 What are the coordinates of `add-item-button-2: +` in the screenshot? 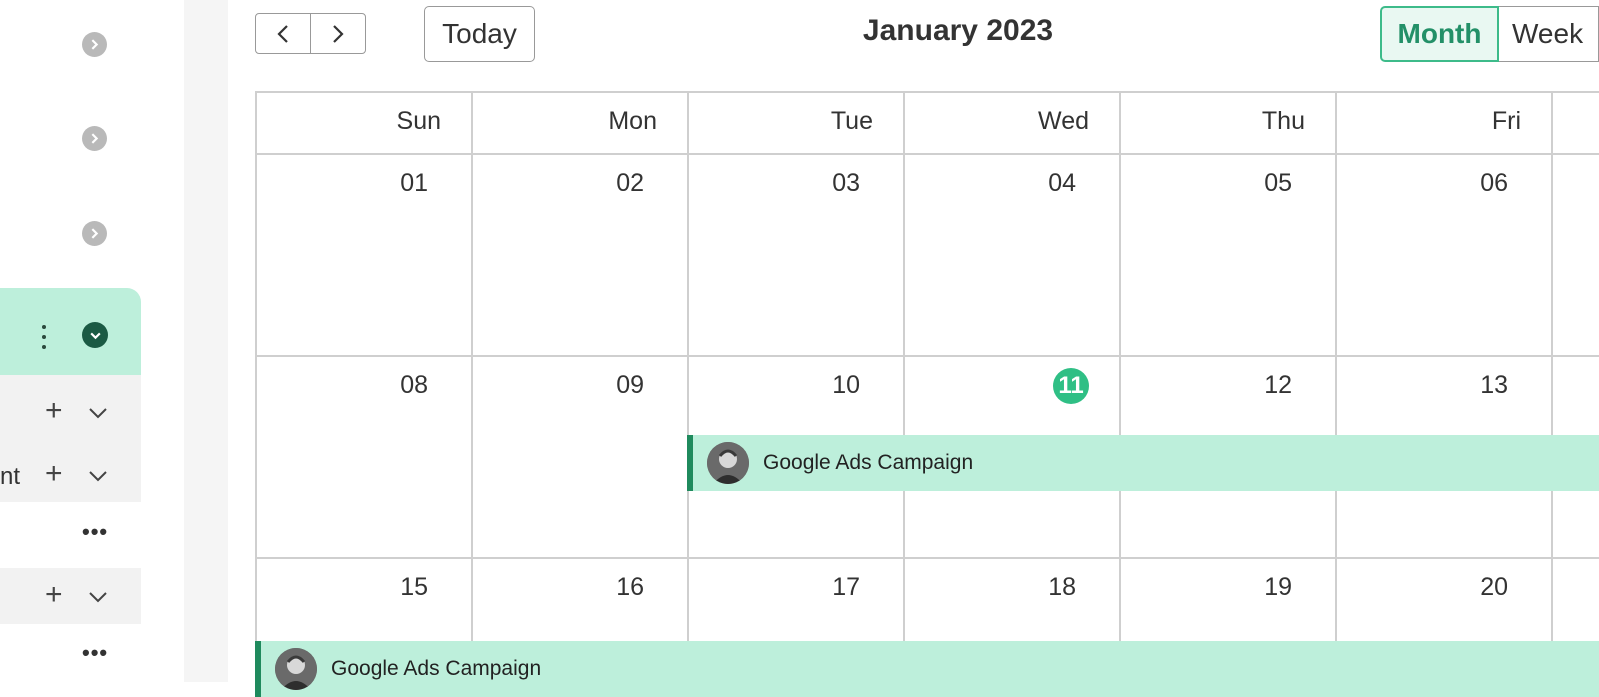 It's located at (54, 474).